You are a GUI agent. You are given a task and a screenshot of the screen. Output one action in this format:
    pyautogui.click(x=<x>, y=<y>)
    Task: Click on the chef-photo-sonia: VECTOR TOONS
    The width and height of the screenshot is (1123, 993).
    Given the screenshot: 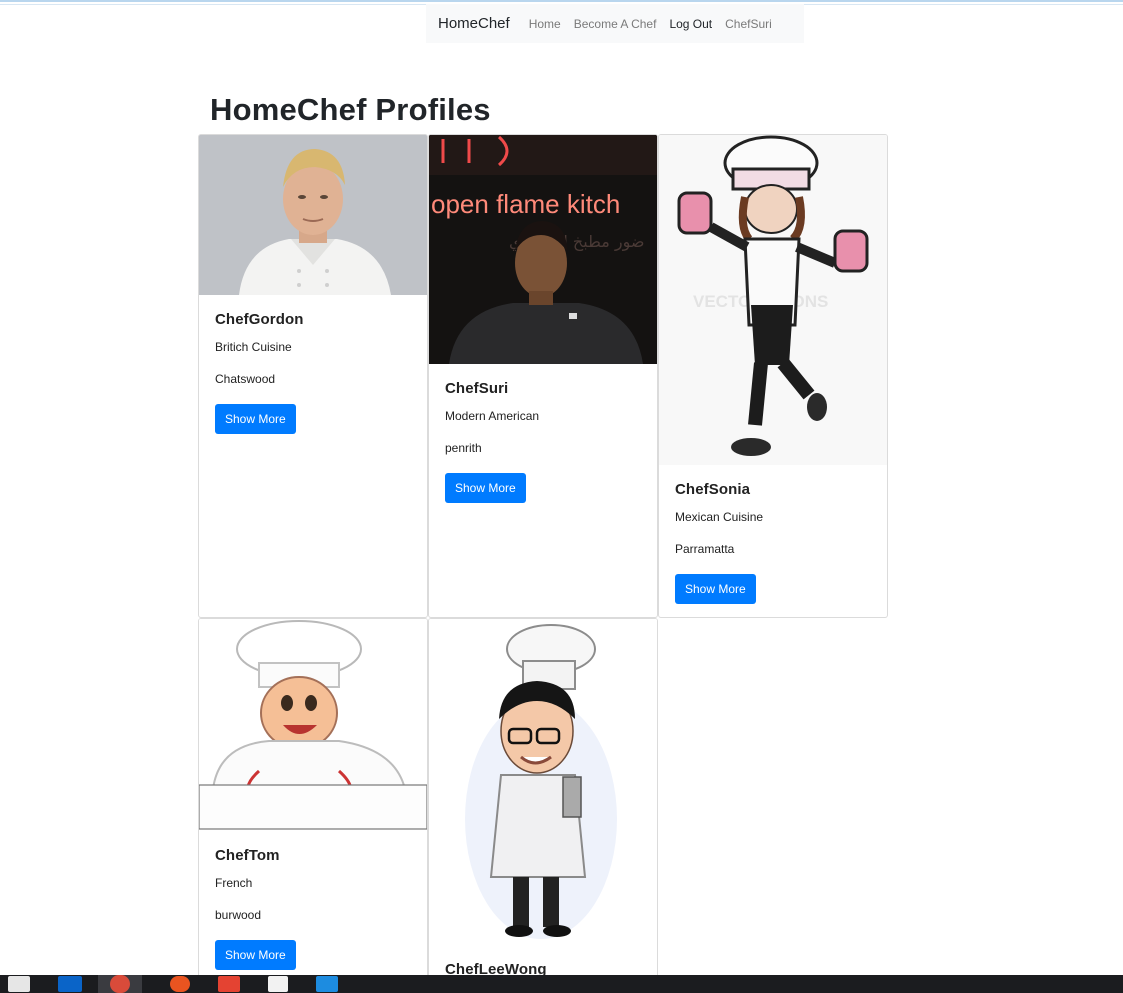 What is the action you would take?
    pyautogui.click(x=773, y=300)
    